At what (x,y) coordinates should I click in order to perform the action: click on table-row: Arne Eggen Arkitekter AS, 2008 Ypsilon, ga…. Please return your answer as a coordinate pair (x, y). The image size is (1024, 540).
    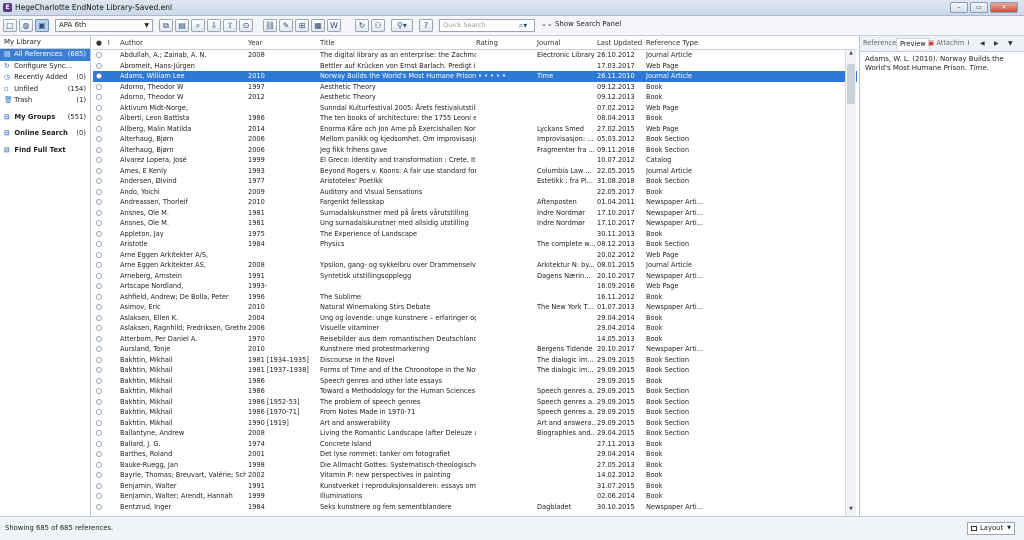
    Looking at the image, I should click on (475, 265).